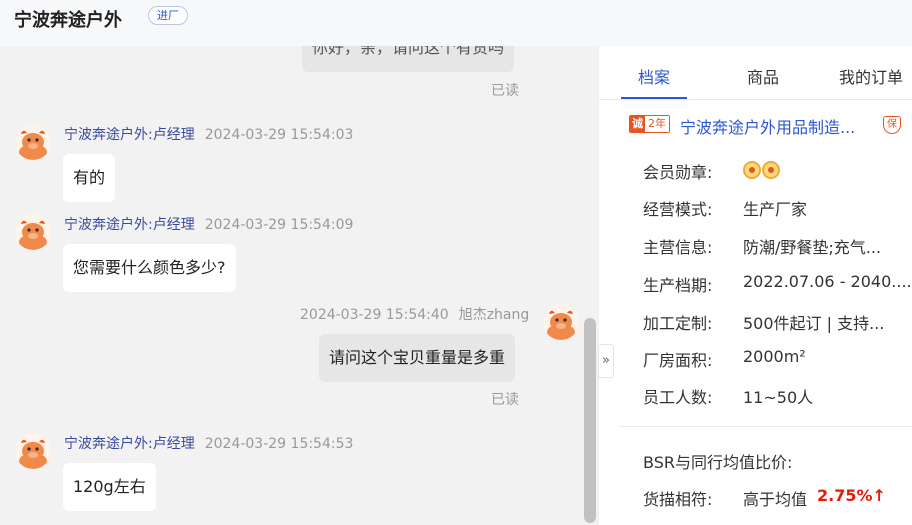  What do you see at coordinates (678, 209) in the screenshot?
I see `info-label: 经营模式:` at bounding box center [678, 209].